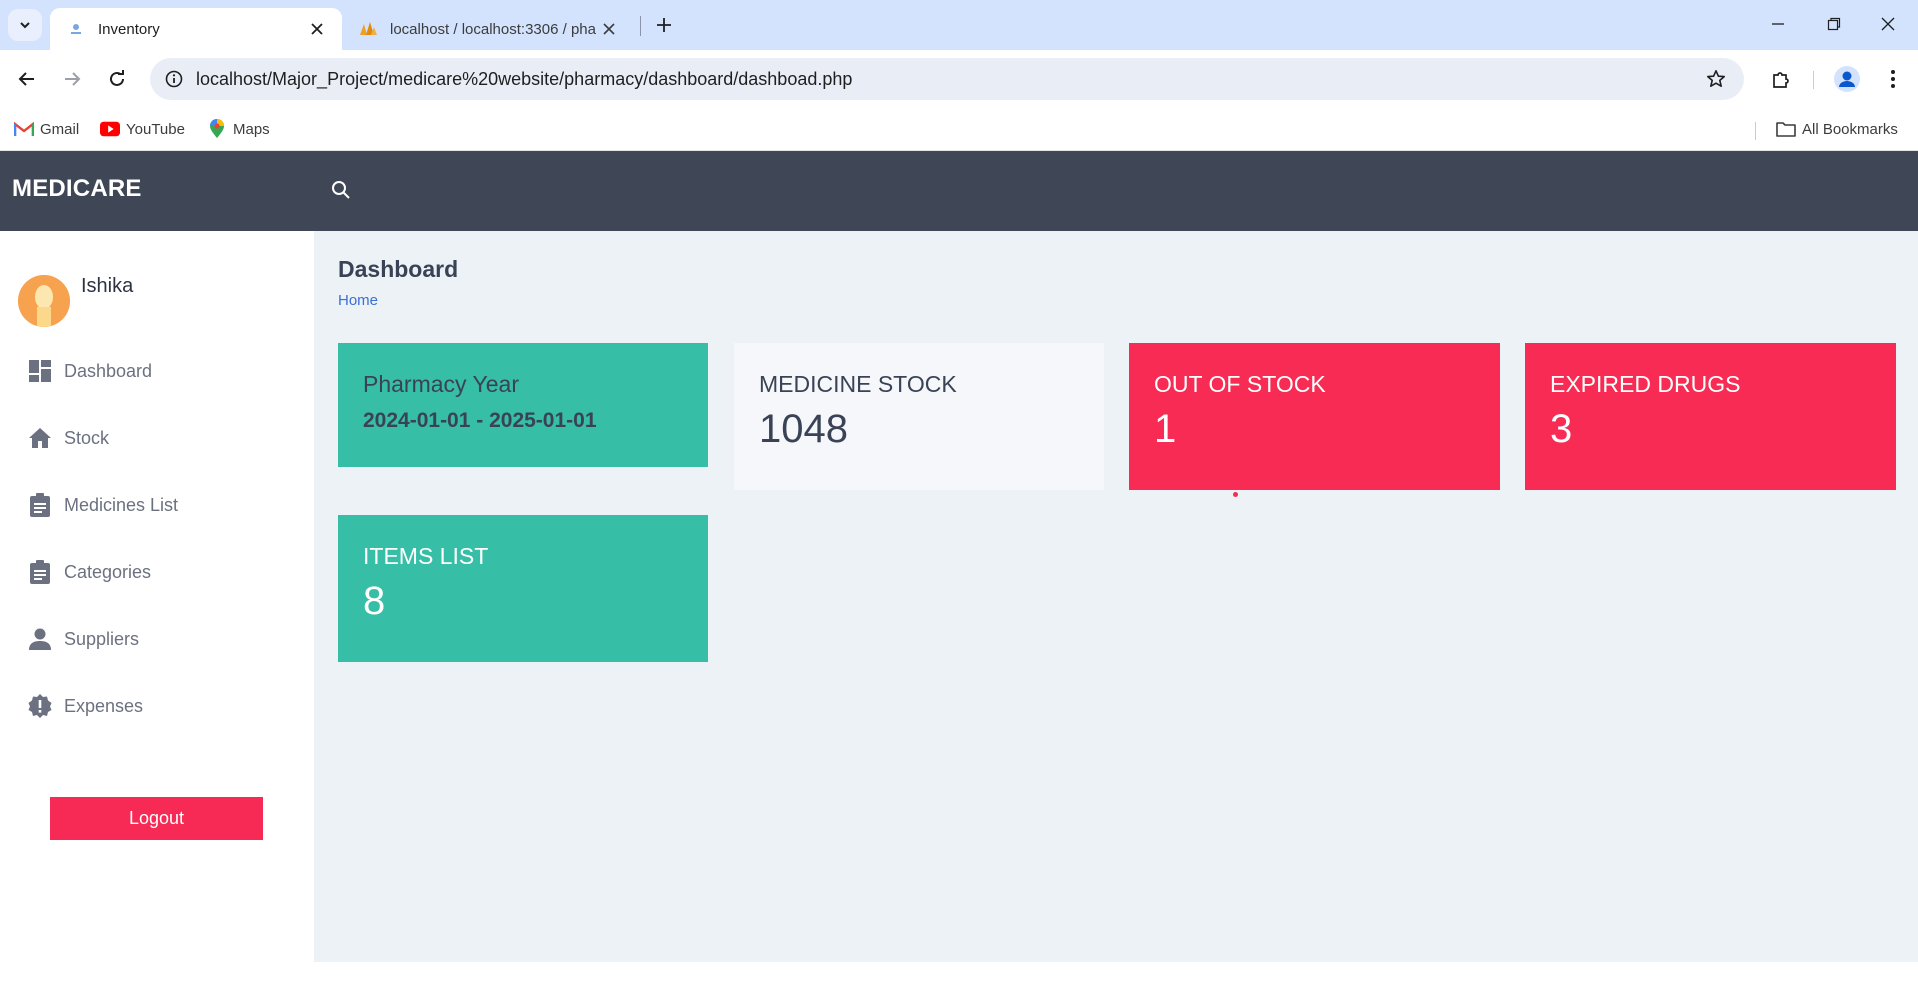  Describe the element at coordinates (1645, 384) in the screenshot. I see `card-title: EXPIRED DRUGS` at that location.